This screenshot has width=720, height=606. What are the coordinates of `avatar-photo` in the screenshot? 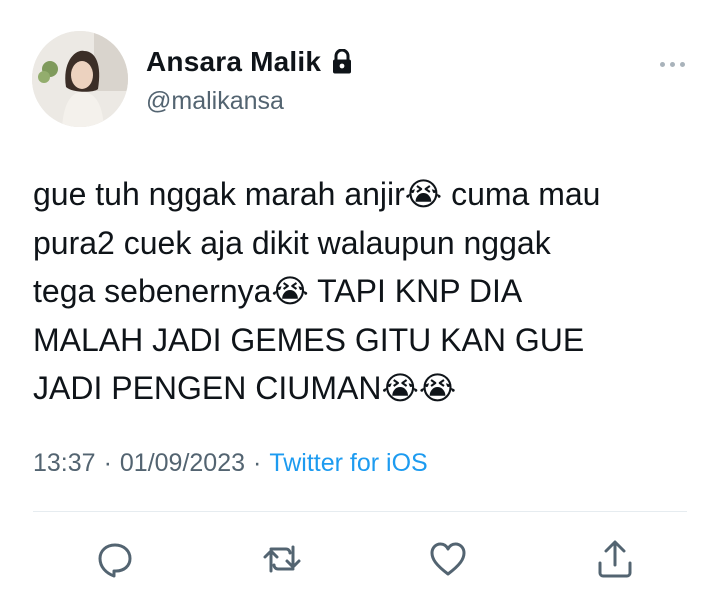 It's located at (80, 79).